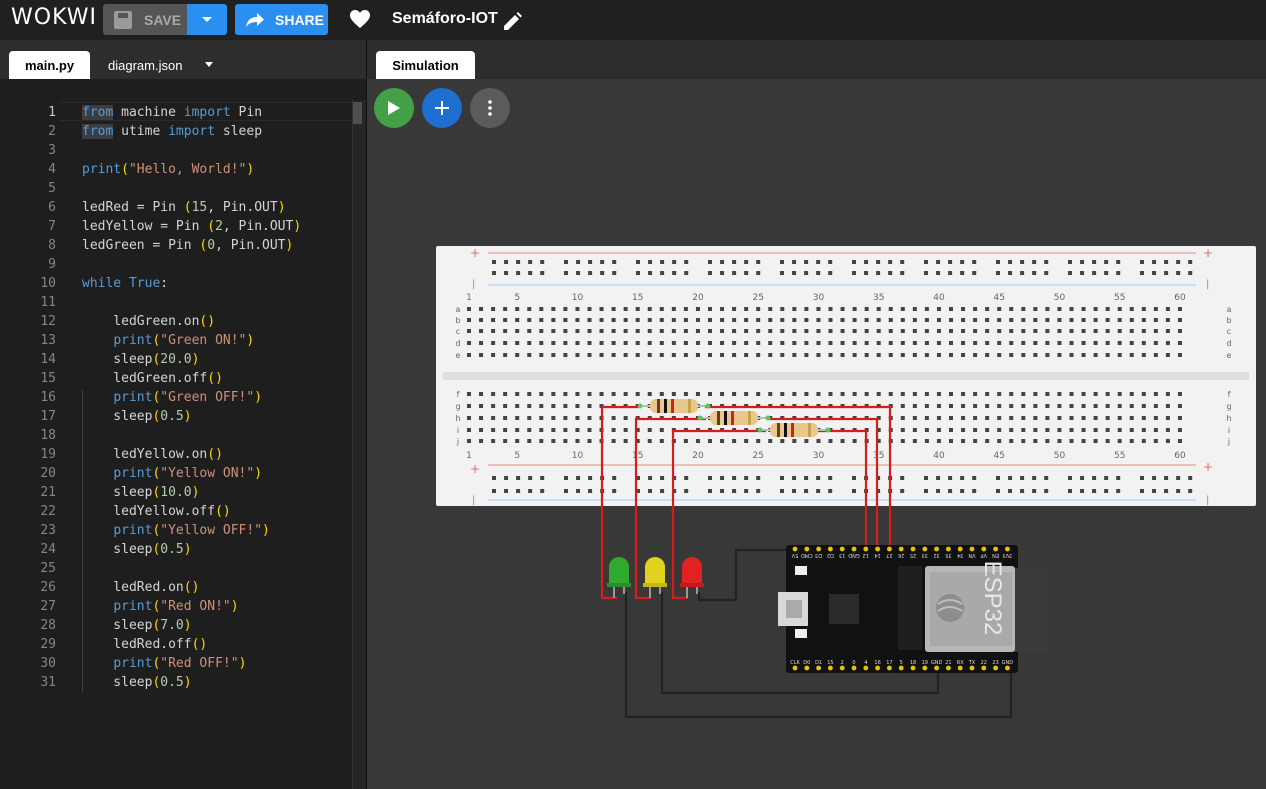  Describe the element at coordinates (925, 663) in the screenshot. I see `esp32-pin-label: 19` at that location.